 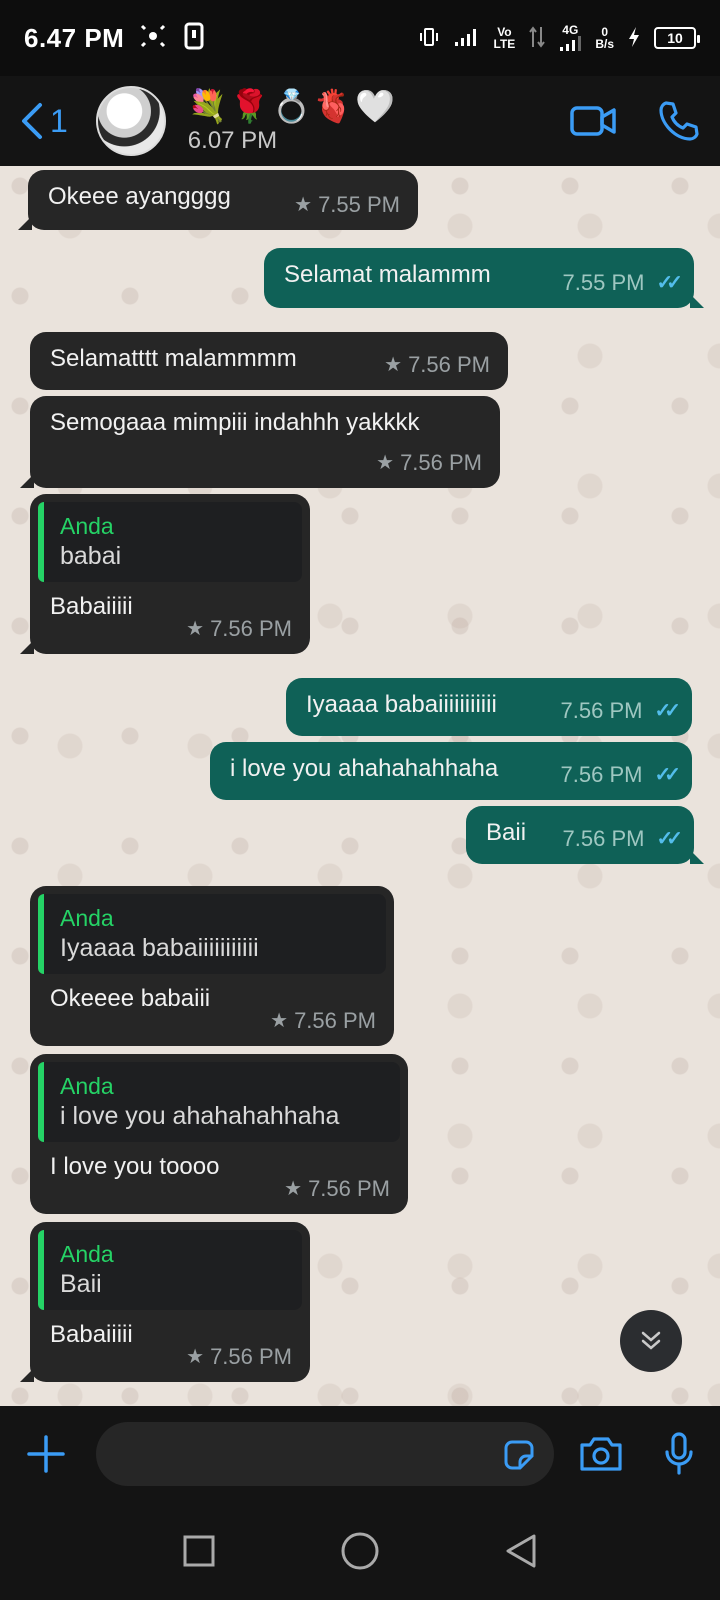 I want to click on sticker-icon, so click(x=519, y=1455).